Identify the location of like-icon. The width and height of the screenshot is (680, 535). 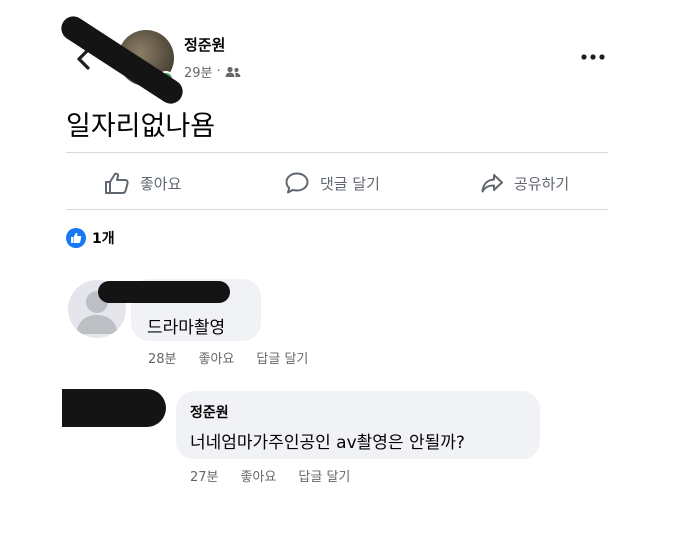
(76, 238).